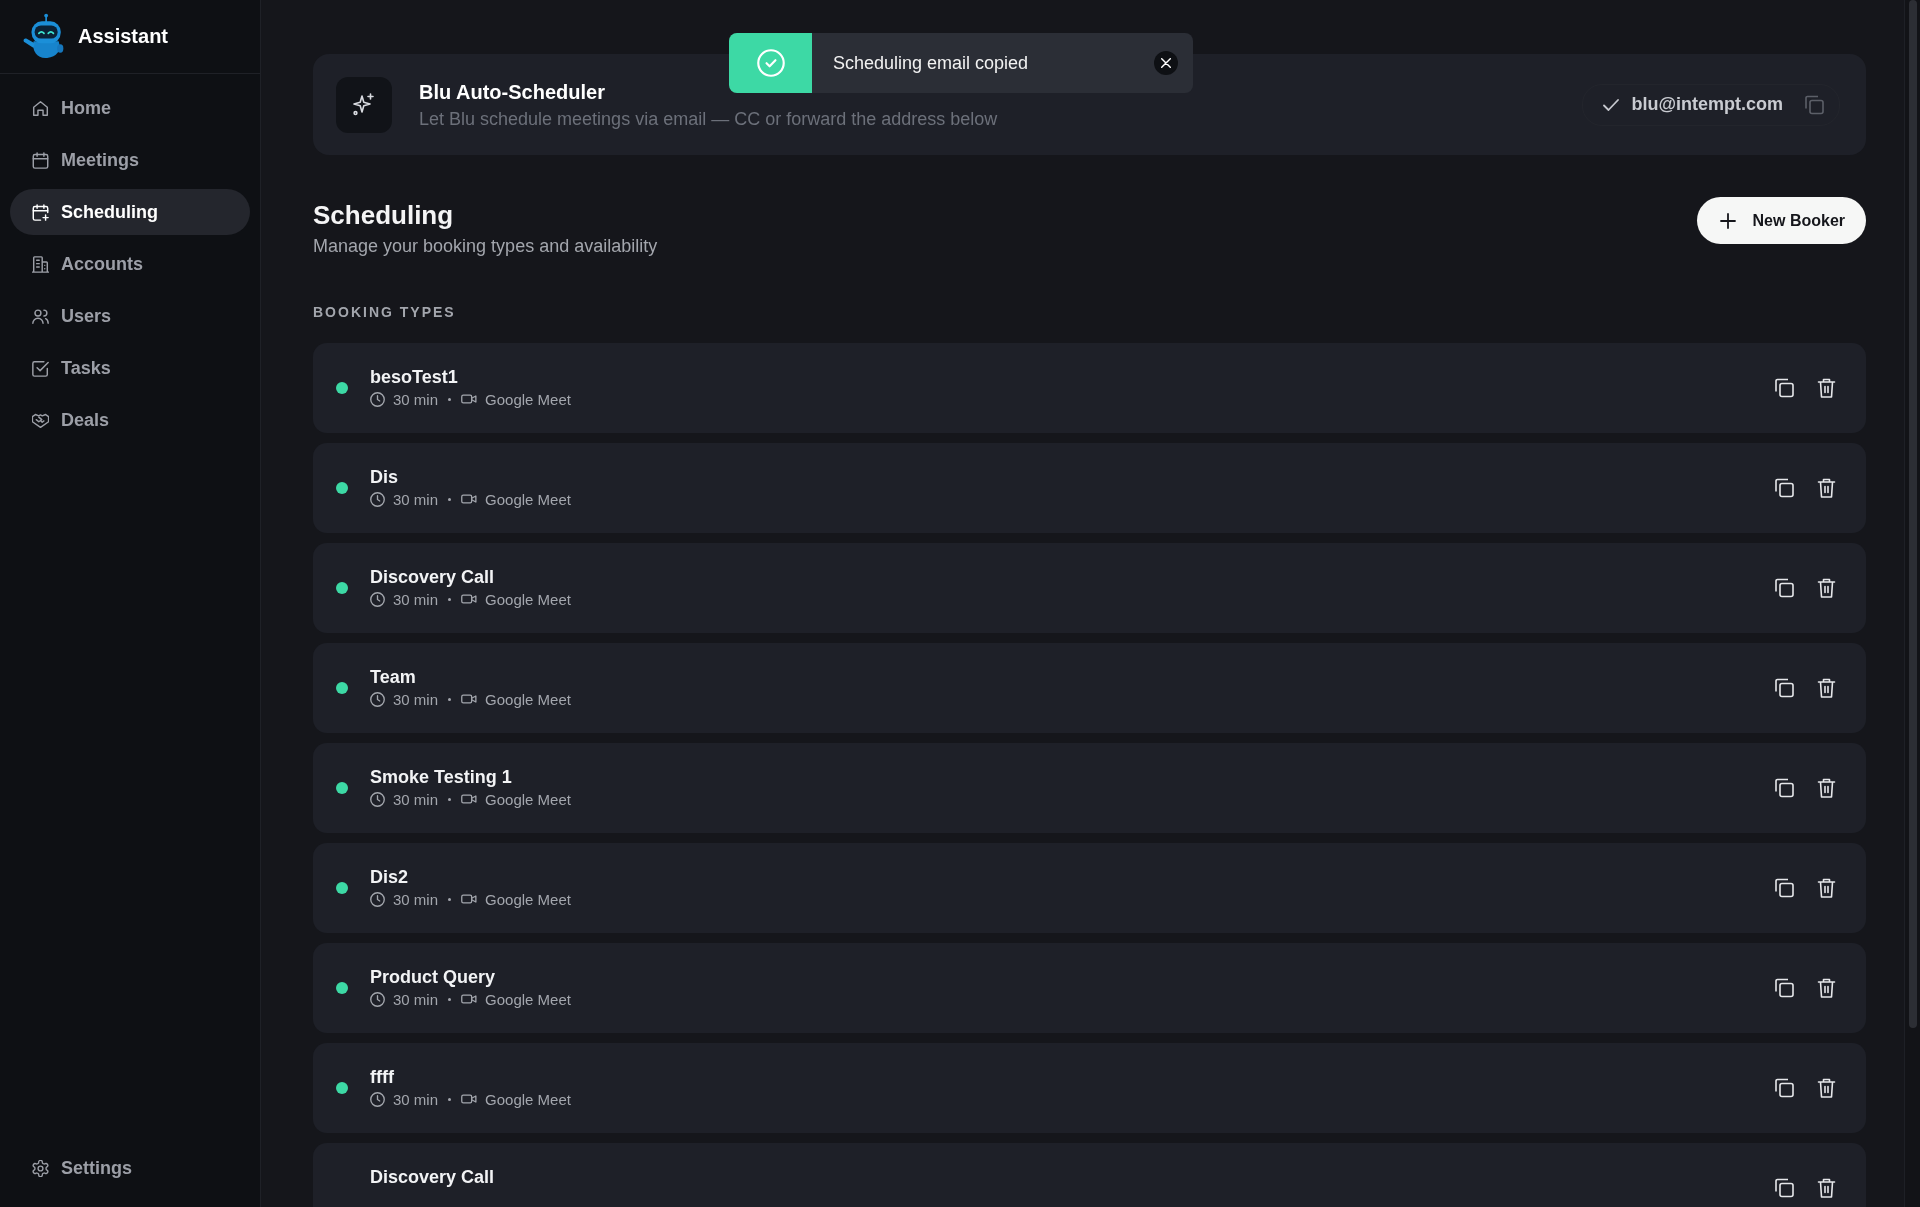  I want to click on booking-type-name: Team, so click(393, 677).